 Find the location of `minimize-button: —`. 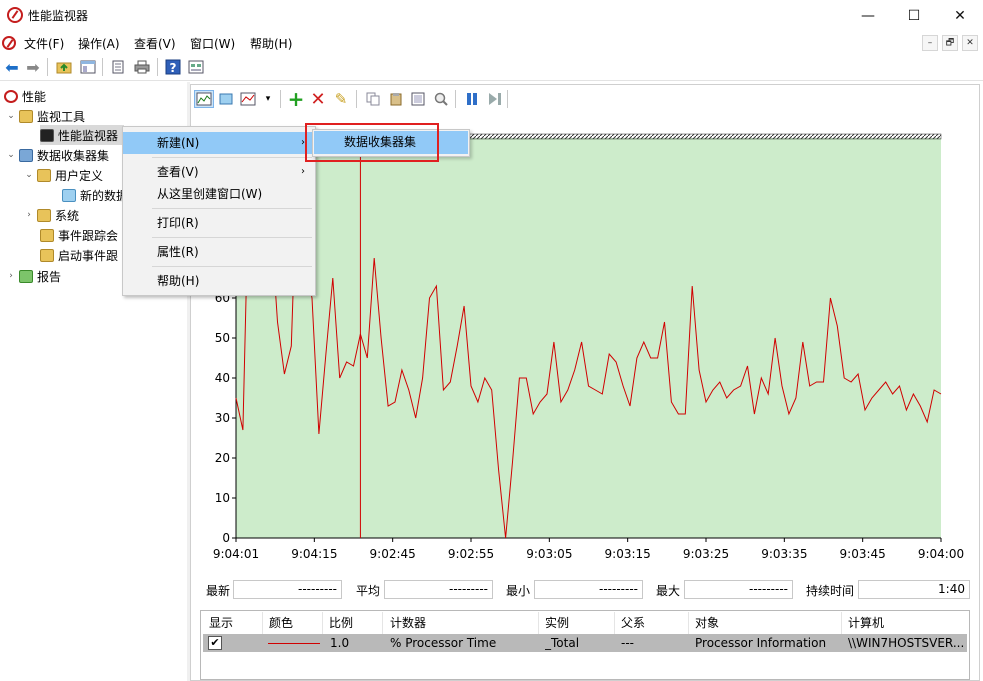

minimize-button: — is located at coordinates (868, 15).